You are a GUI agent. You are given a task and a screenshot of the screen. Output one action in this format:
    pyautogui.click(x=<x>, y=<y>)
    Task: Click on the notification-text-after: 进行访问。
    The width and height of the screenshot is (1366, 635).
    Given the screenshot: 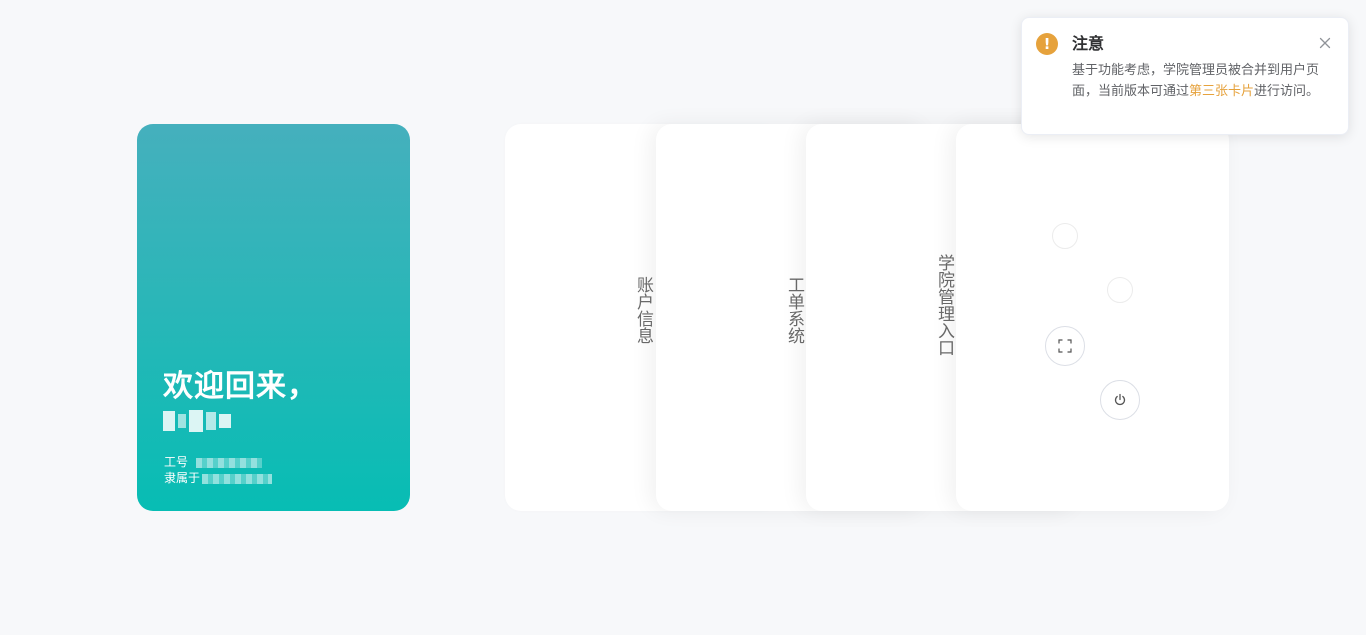 What is the action you would take?
    pyautogui.click(x=1287, y=91)
    